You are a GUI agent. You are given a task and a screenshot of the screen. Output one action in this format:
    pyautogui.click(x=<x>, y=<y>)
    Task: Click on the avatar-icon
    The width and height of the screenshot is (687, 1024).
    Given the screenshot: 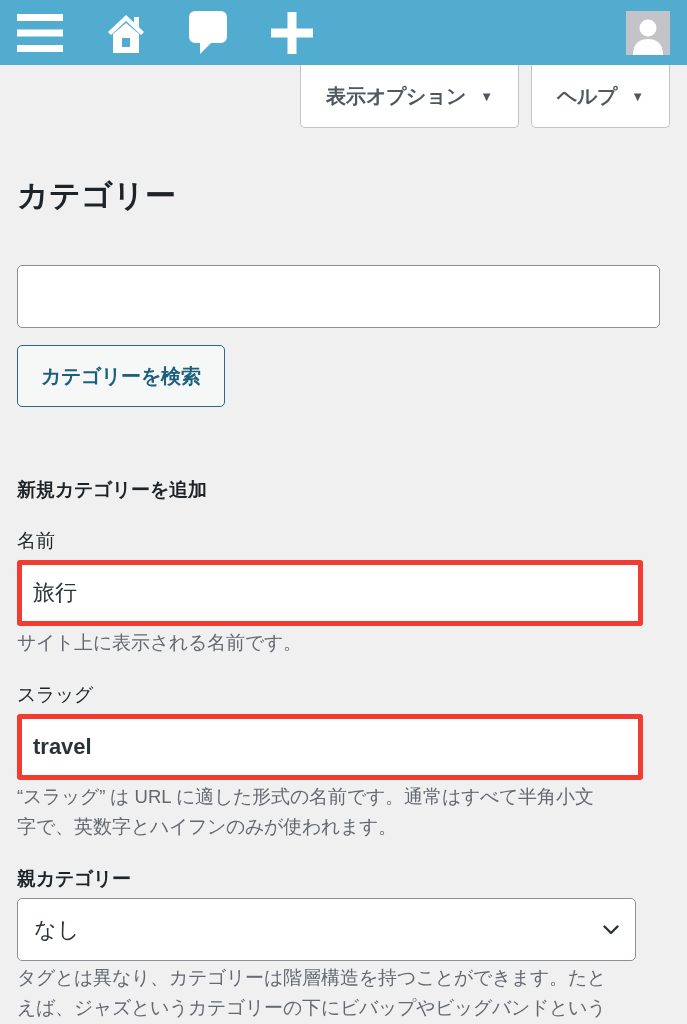 What is the action you would take?
    pyautogui.click(x=648, y=32)
    